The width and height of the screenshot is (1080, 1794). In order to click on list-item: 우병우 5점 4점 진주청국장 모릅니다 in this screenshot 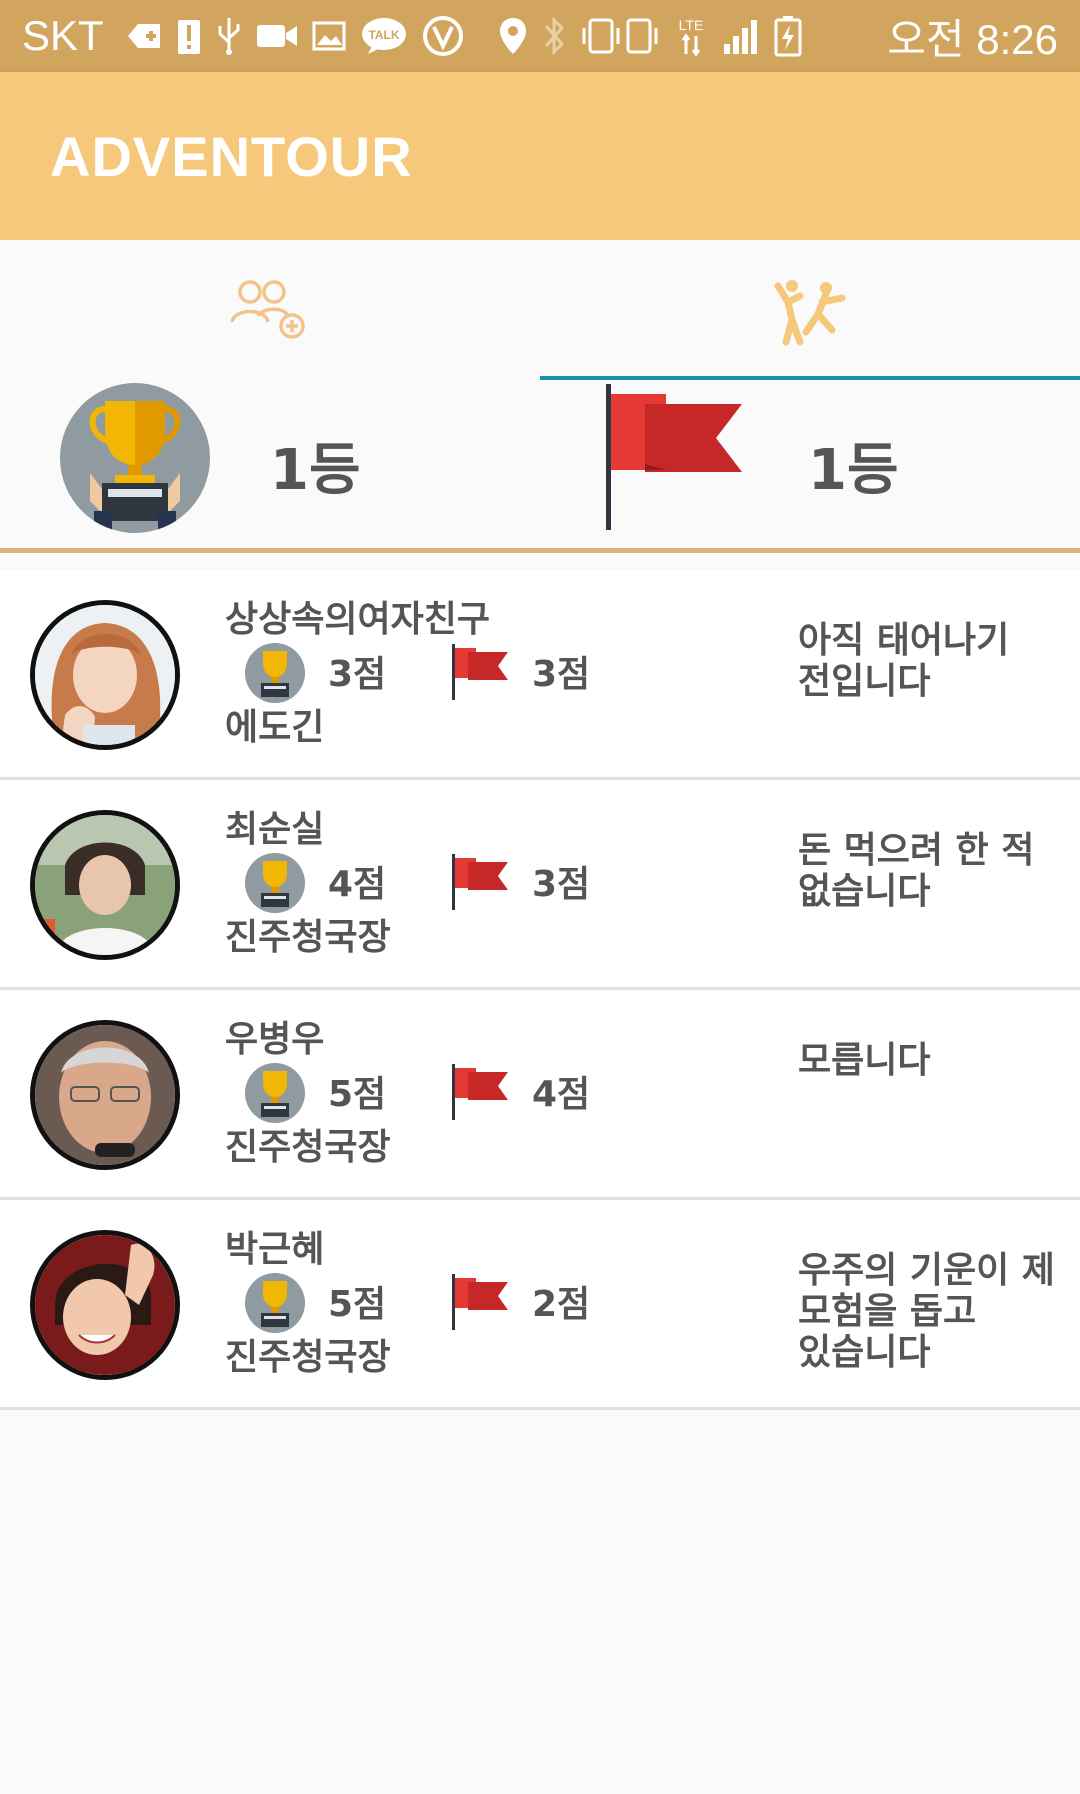, I will do `click(540, 1095)`.